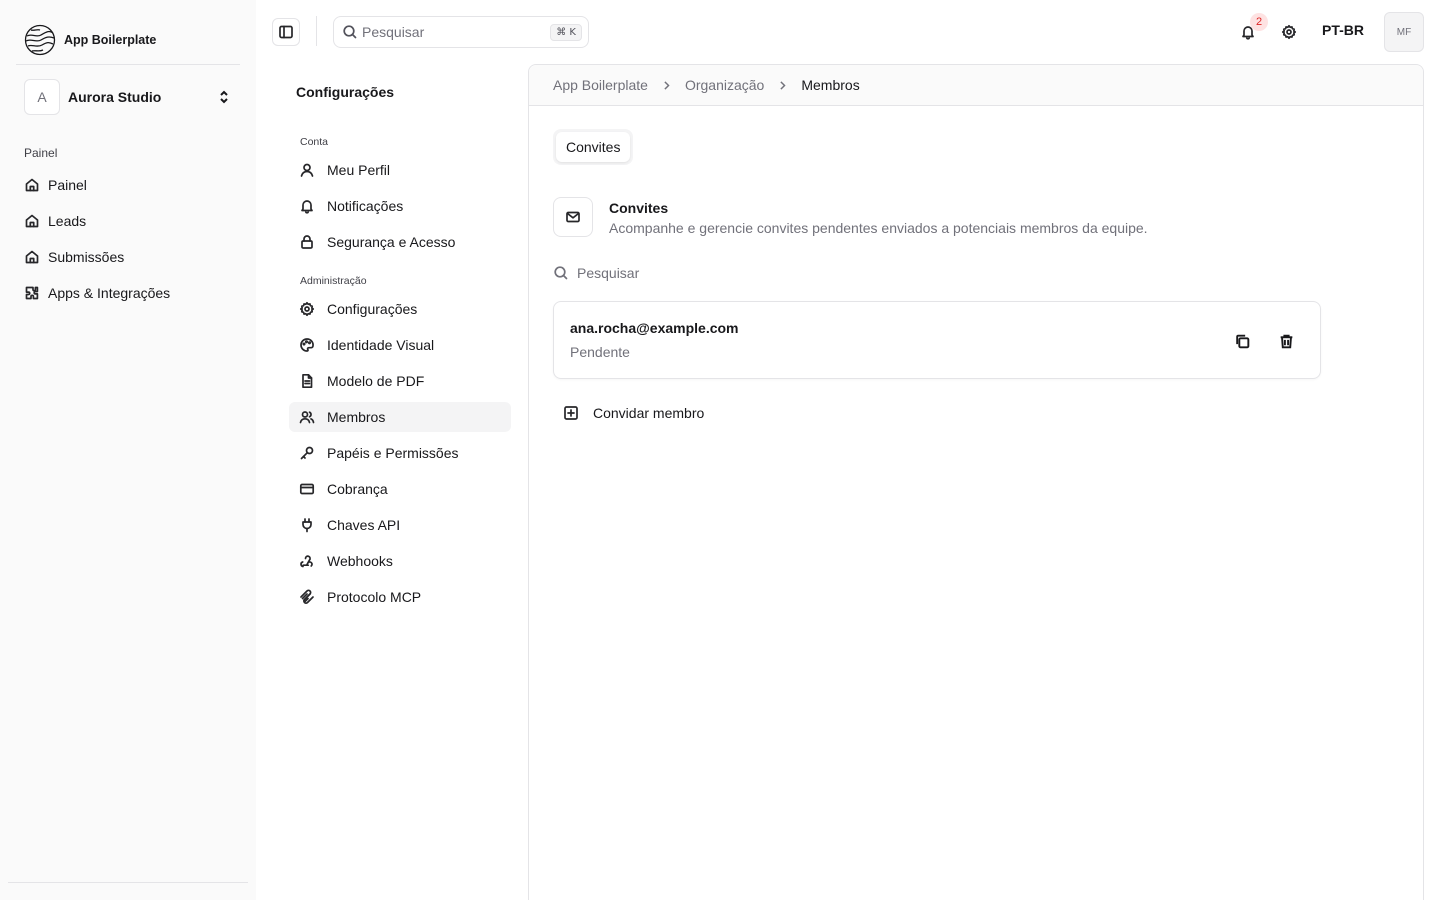 The width and height of the screenshot is (1440, 900). Describe the element at coordinates (360, 561) in the screenshot. I see `settings-item-label: Webhooks` at that location.